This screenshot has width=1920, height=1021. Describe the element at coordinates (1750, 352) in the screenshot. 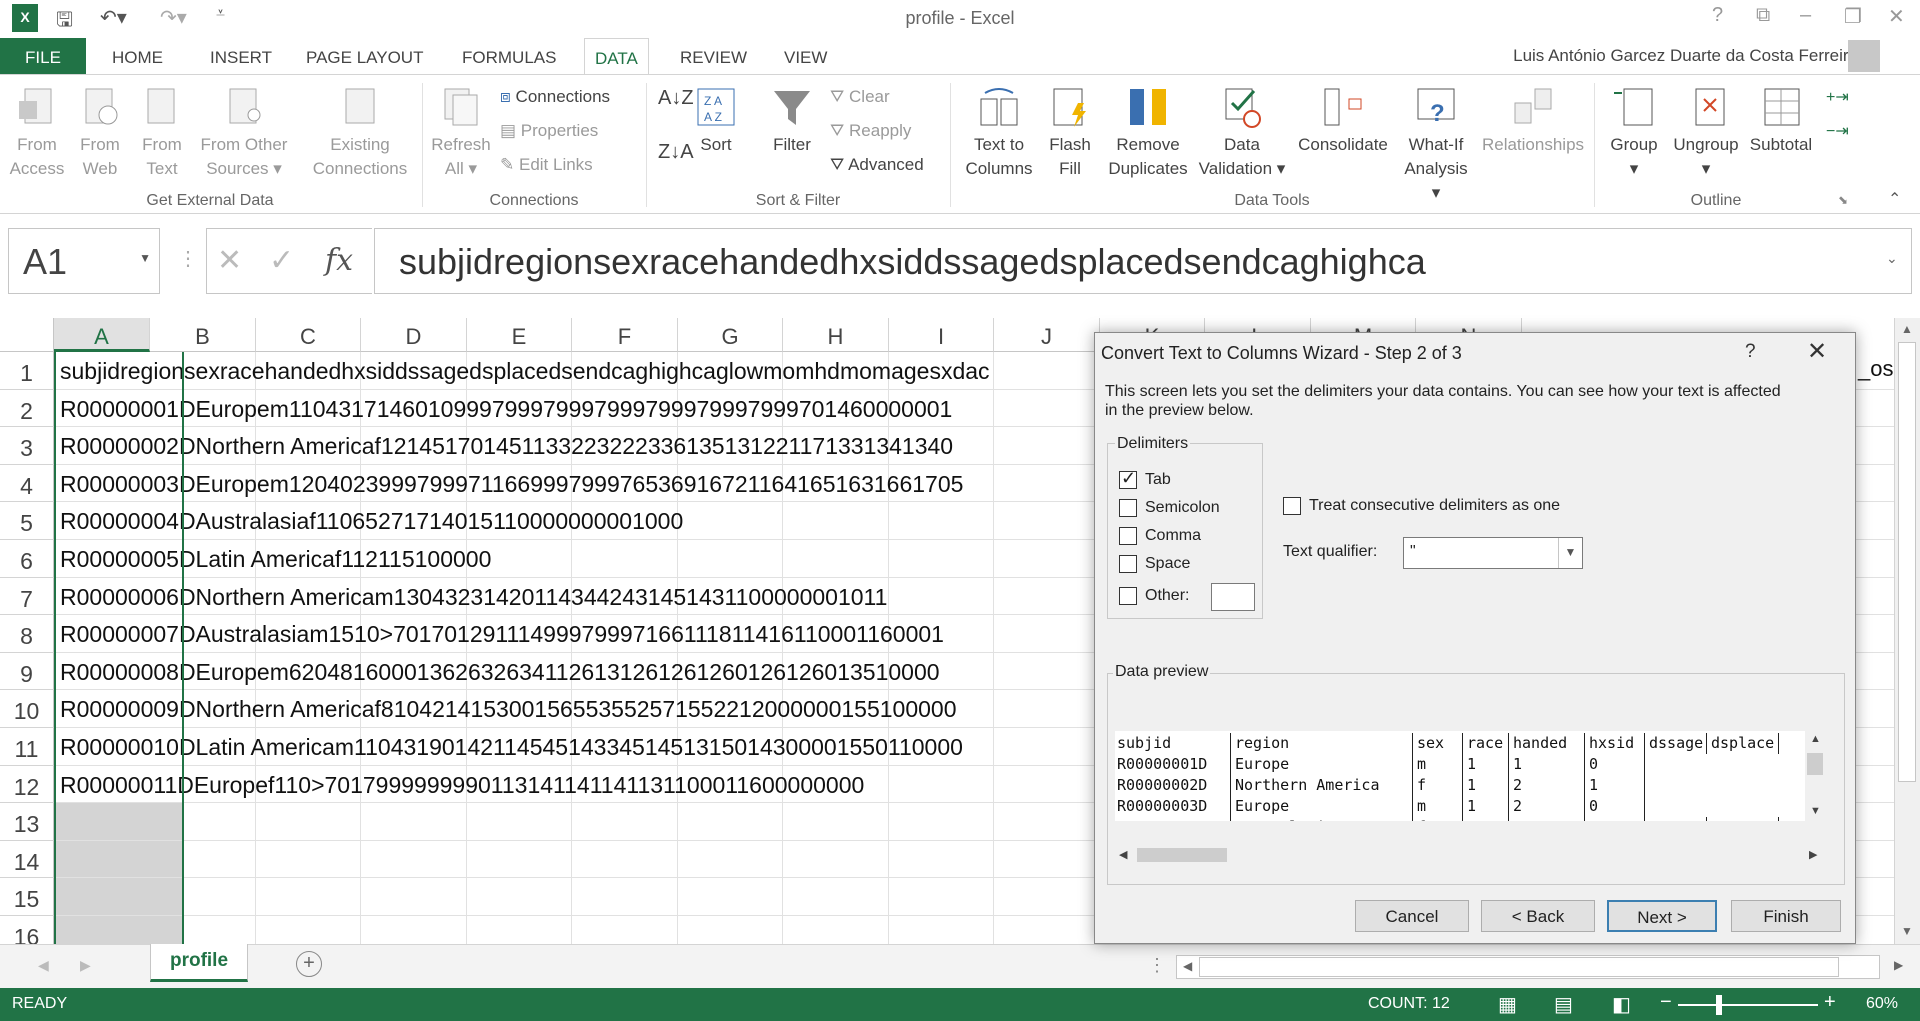

I see `help-button: ?` at that location.